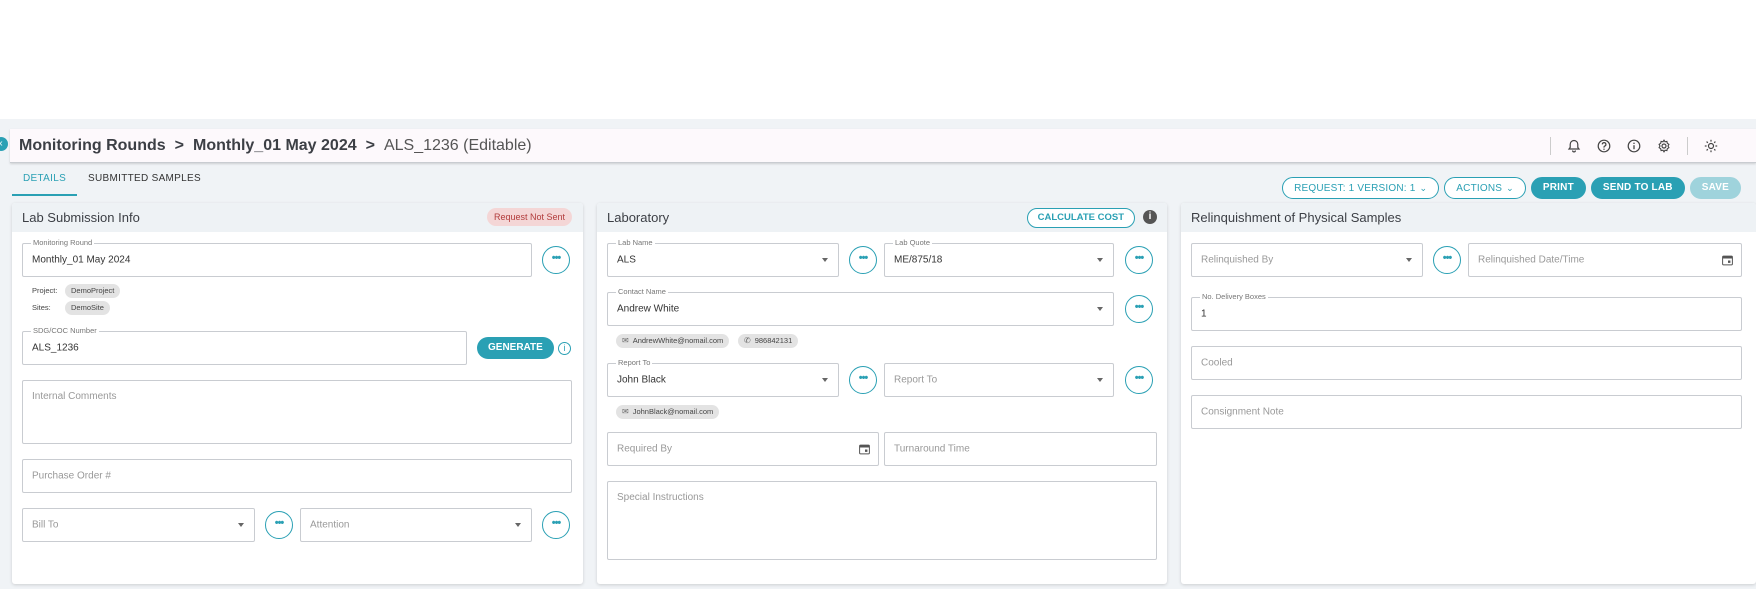 This screenshot has width=1756, height=589. What do you see at coordinates (277, 257) in the screenshot?
I see `monitoring-round-field: Monitoring Round Monthly_01 May 2024` at bounding box center [277, 257].